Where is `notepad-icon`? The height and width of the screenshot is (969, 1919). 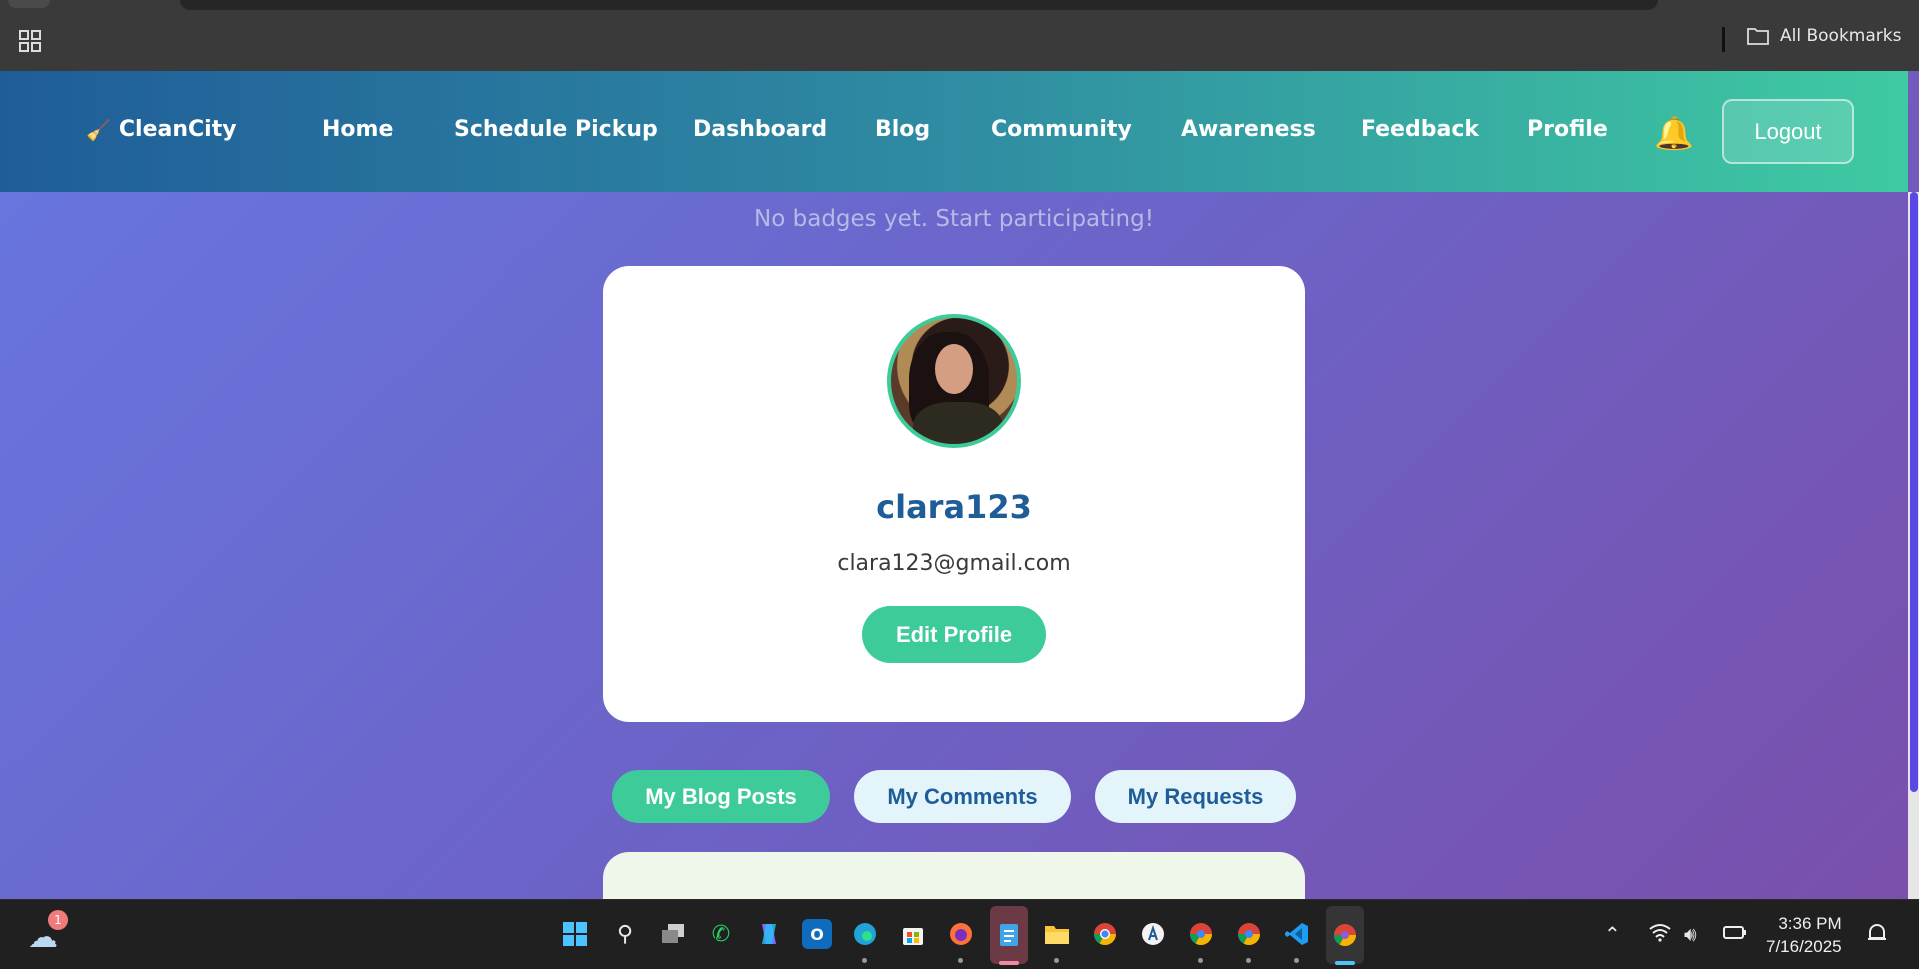
notepad-icon is located at coordinates (1009, 935).